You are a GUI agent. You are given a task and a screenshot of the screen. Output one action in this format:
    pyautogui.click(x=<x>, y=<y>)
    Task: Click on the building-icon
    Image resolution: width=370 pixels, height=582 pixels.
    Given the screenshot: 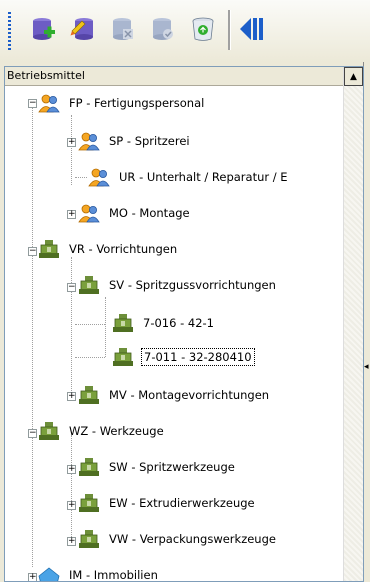 What is the action you would take?
    pyautogui.click(x=49, y=573)
    